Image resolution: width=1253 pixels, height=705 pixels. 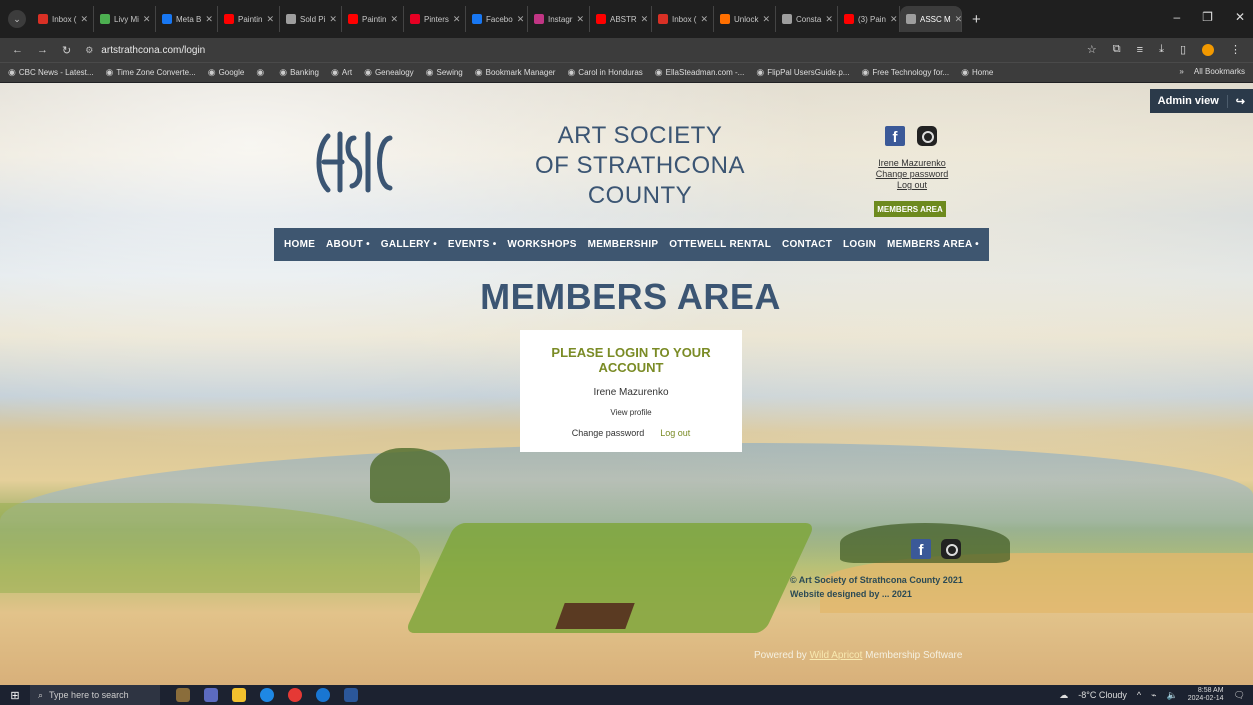 What do you see at coordinates (295, 695) in the screenshot?
I see `chrome-icon` at bounding box center [295, 695].